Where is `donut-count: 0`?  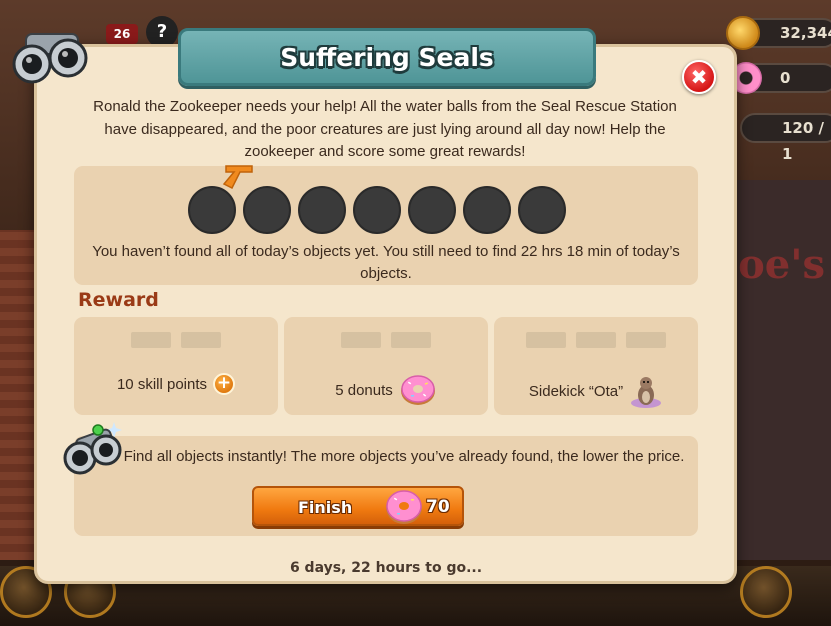
donut-count: 0 is located at coordinates (785, 78).